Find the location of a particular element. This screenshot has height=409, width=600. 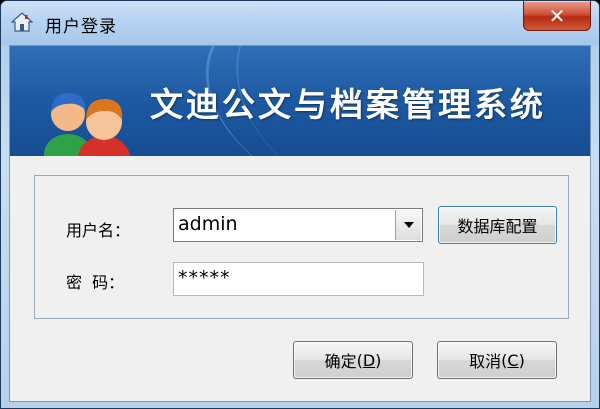

ok-mnemonic: D is located at coordinates (369, 360).